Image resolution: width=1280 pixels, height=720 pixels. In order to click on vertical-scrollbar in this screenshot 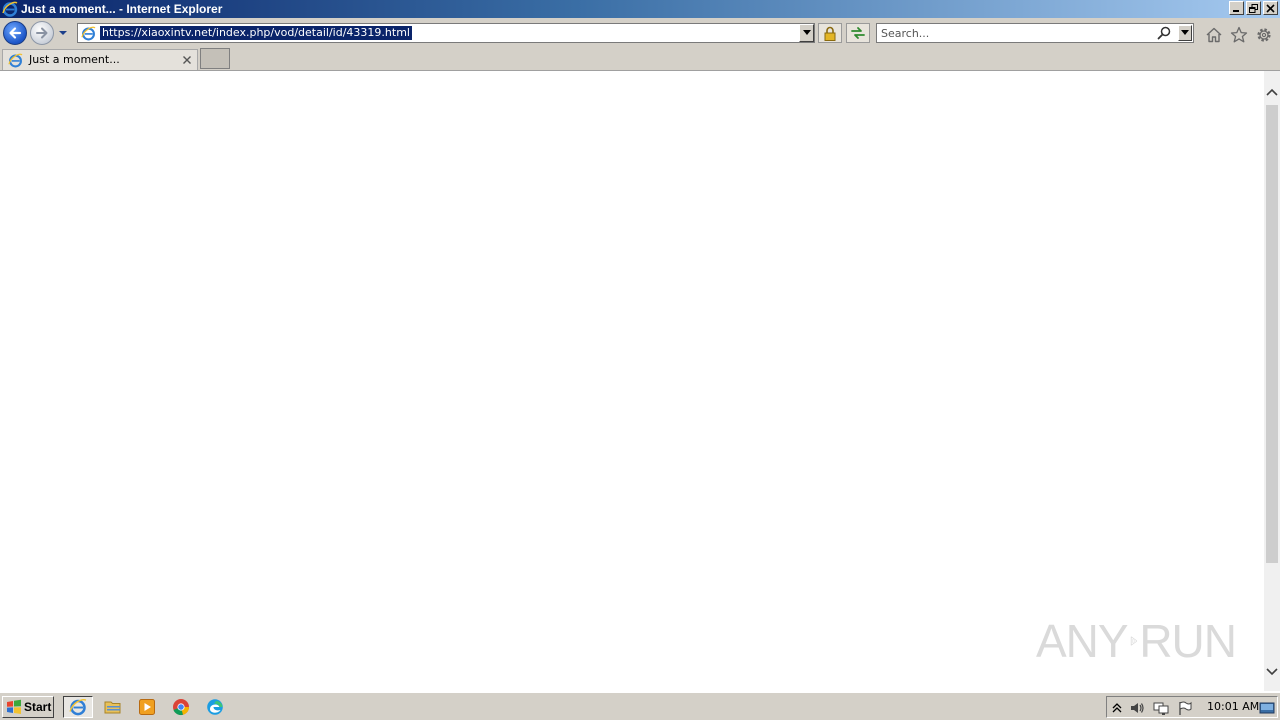, I will do `click(1272, 381)`.